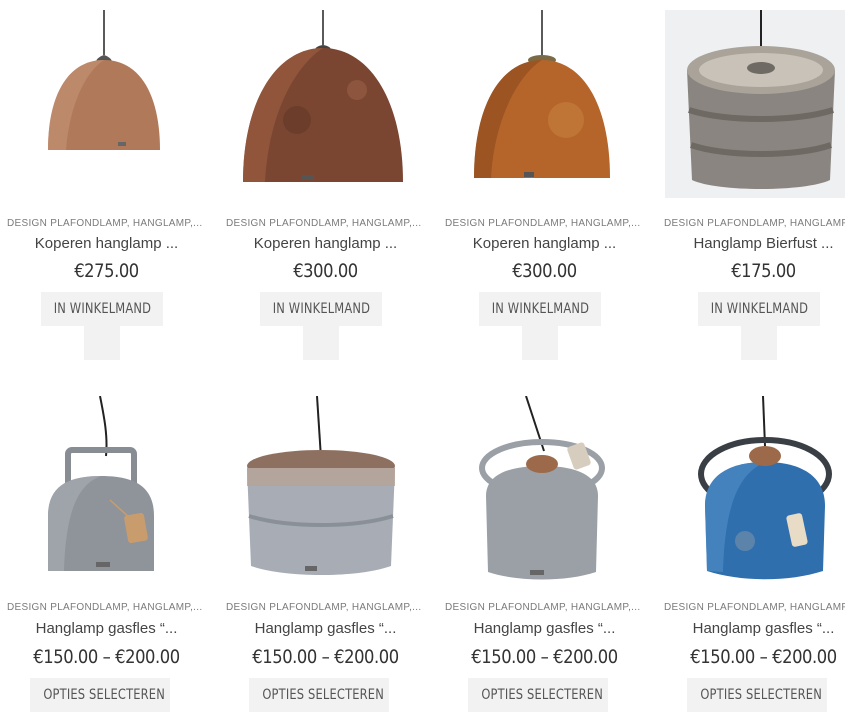  I want to click on product-price: €175.00, so click(763, 271).